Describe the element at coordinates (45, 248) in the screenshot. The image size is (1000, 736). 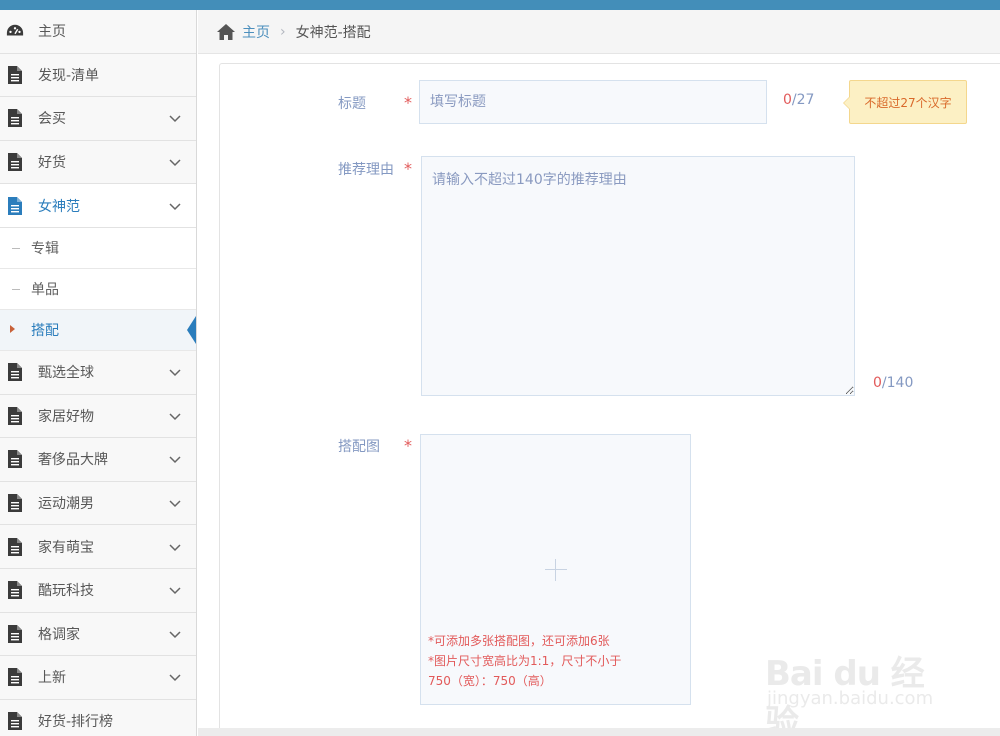
I see `sidebar-subitem-label: 专辑` at that location.